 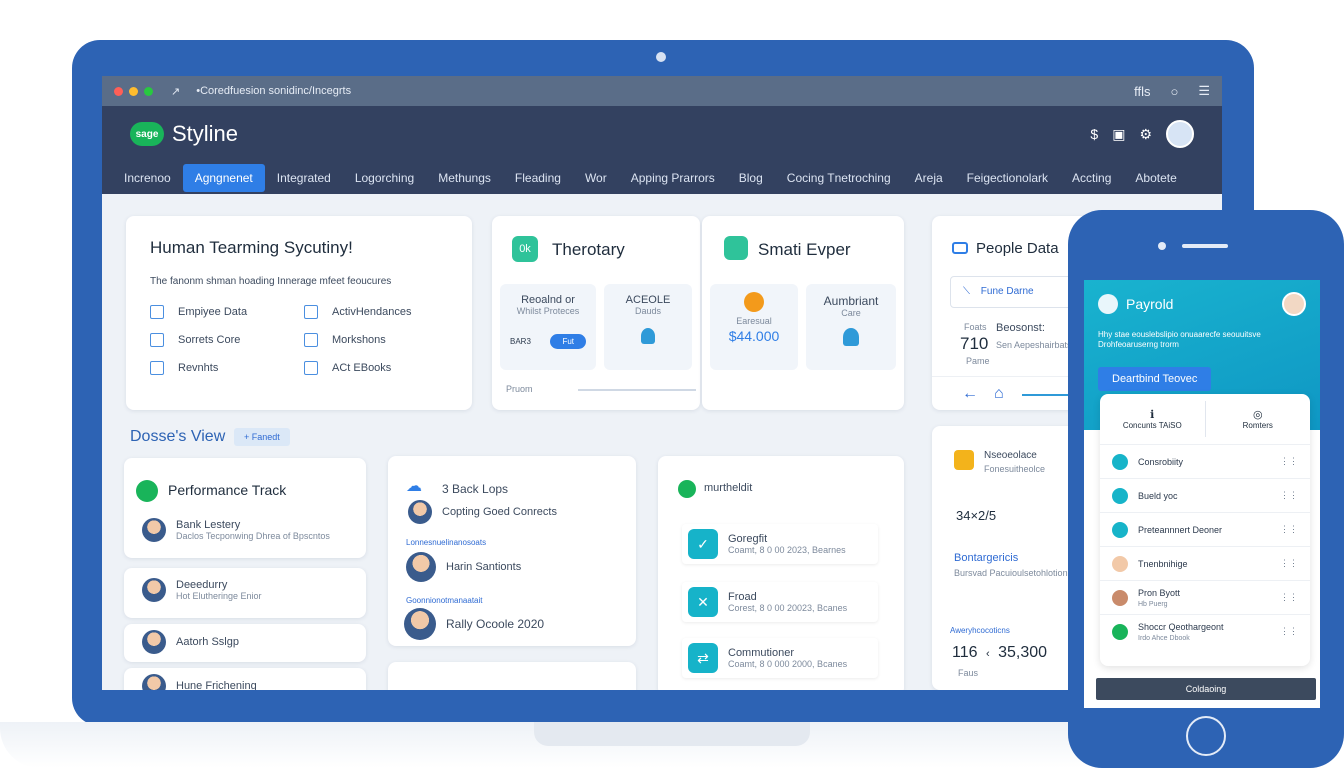 I want to click on feature-item: Empiyee Data, so click(x=222, y=312).